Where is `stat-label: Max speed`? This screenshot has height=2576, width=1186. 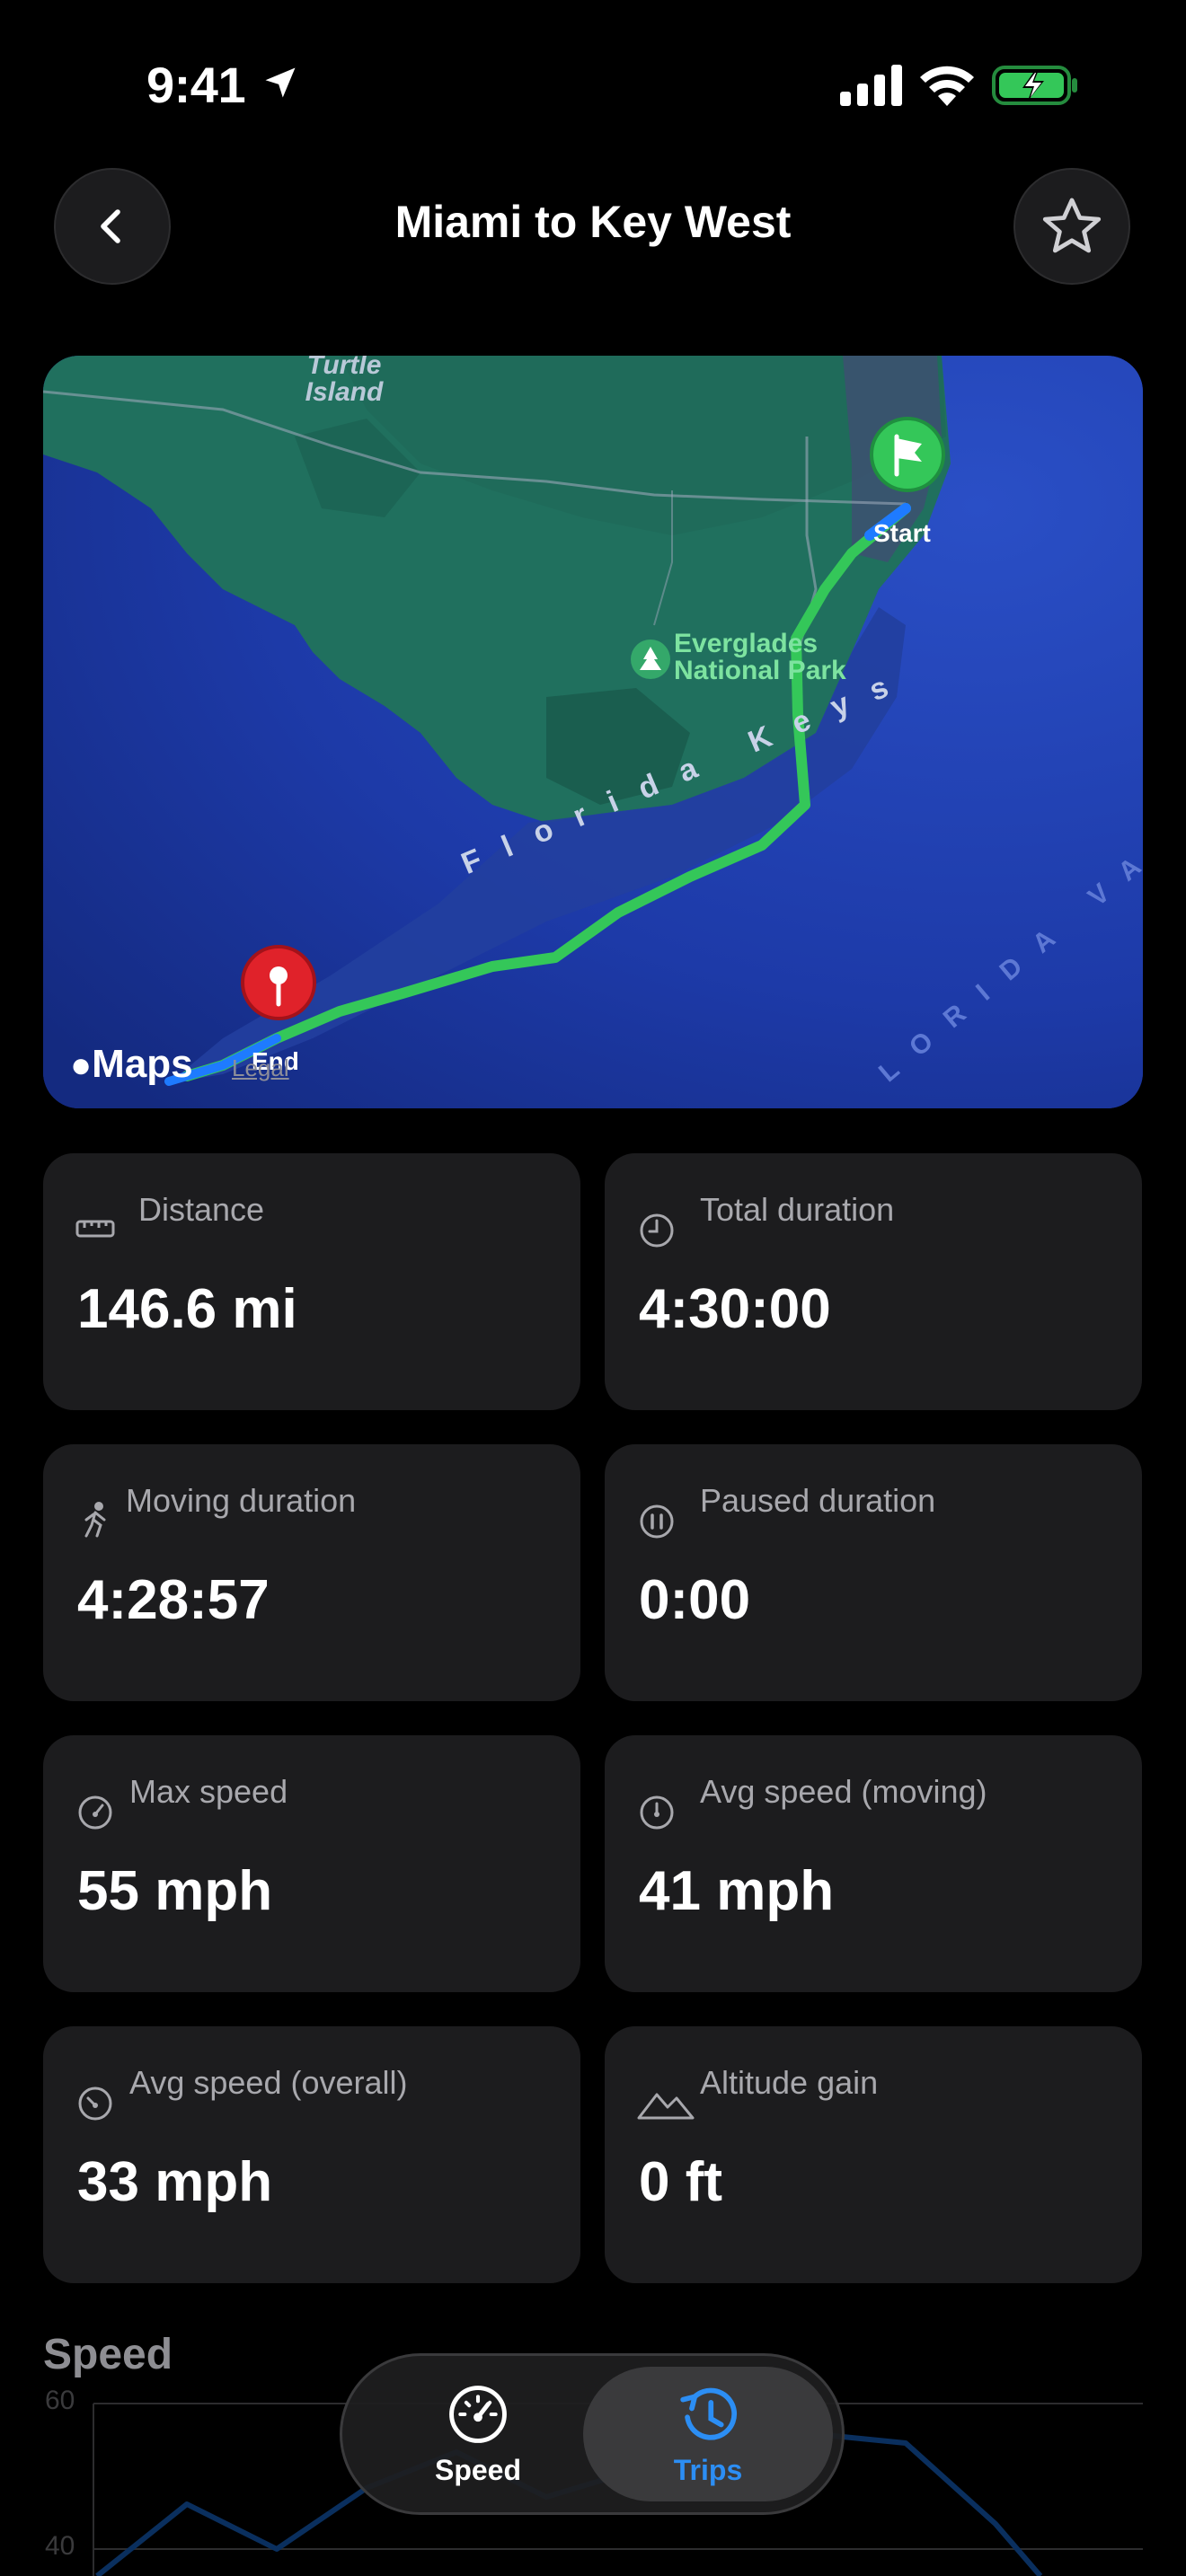
stat-label: Max speed is located at coordinates (208, 1791).